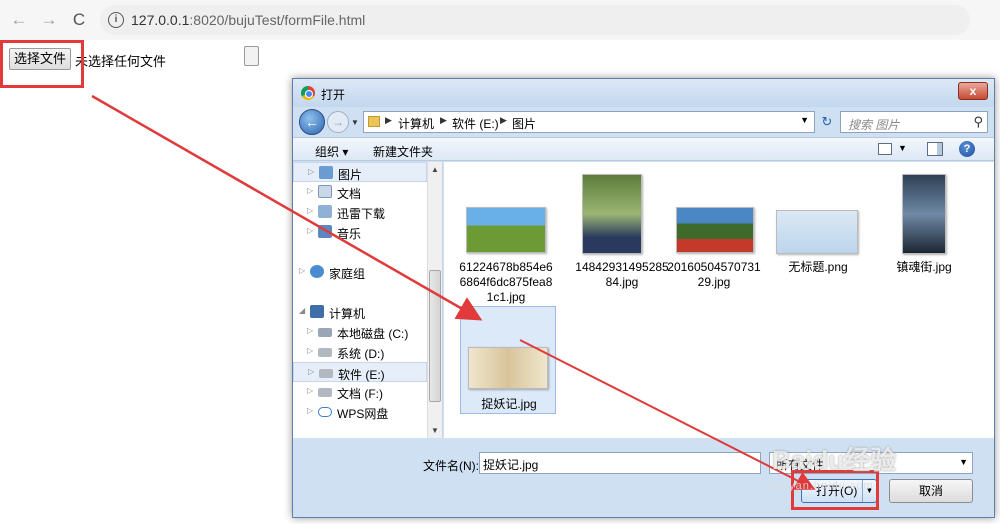  What do you see at coordinates (308, 93) in the screenshot?
I see `chrome-icon` at bounding box center [308, 93].